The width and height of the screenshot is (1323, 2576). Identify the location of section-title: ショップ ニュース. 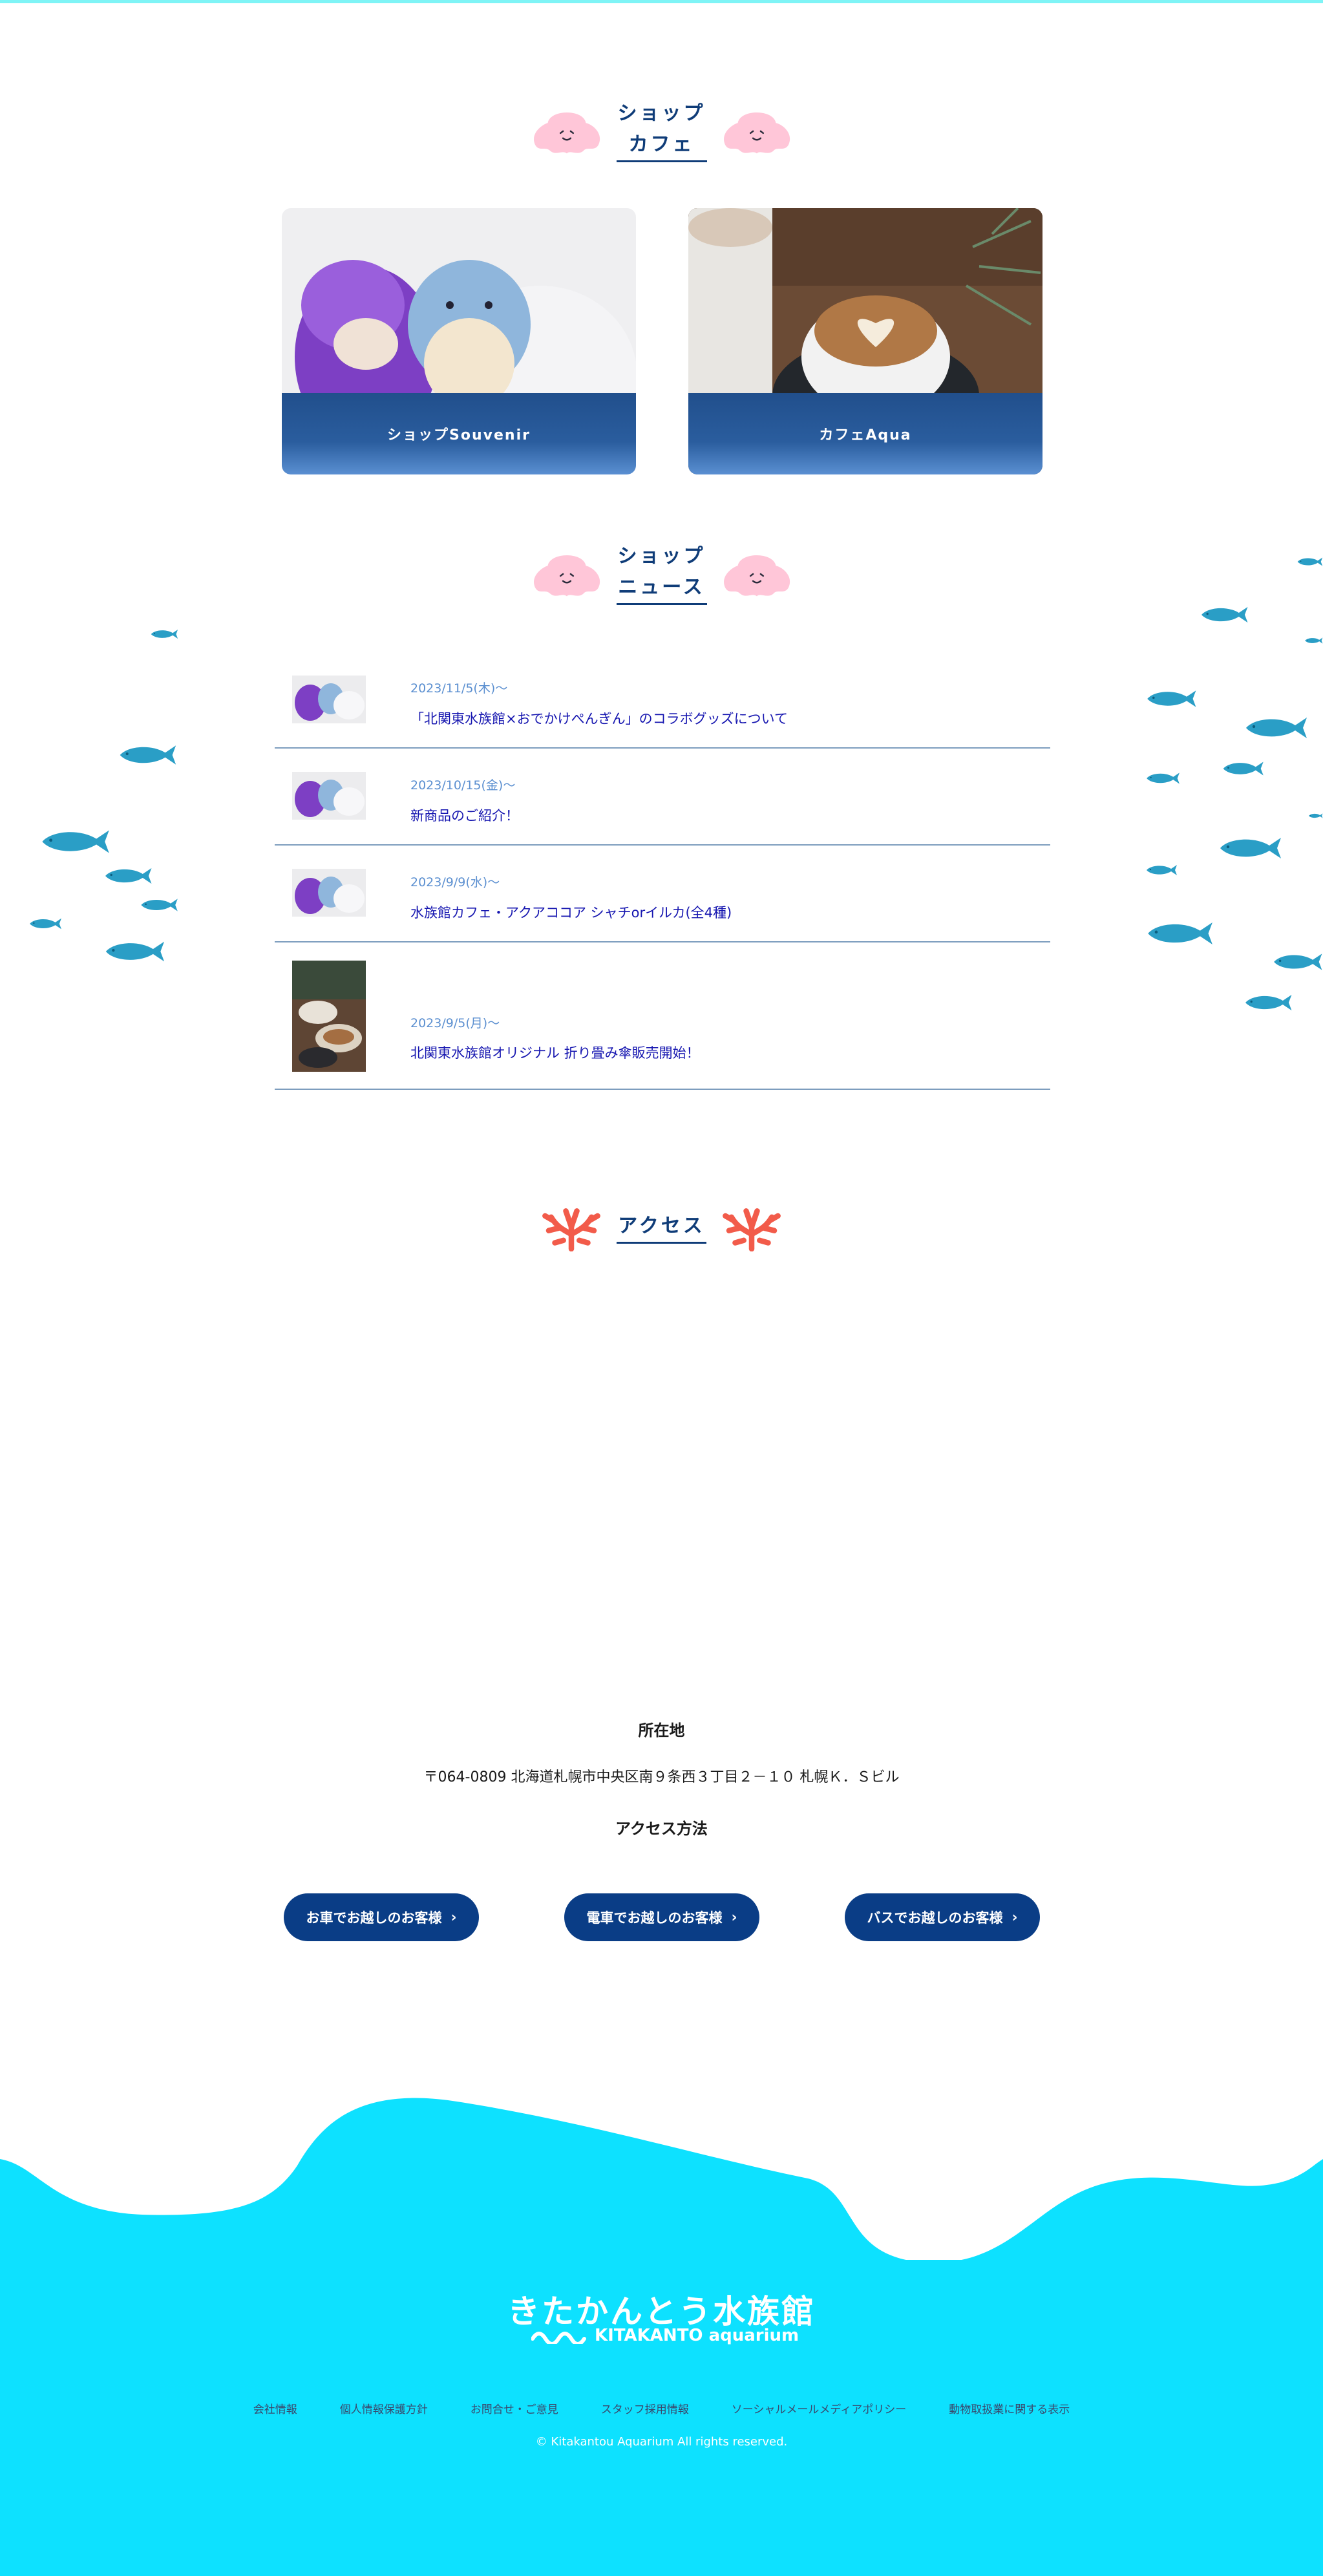
(661, 573).